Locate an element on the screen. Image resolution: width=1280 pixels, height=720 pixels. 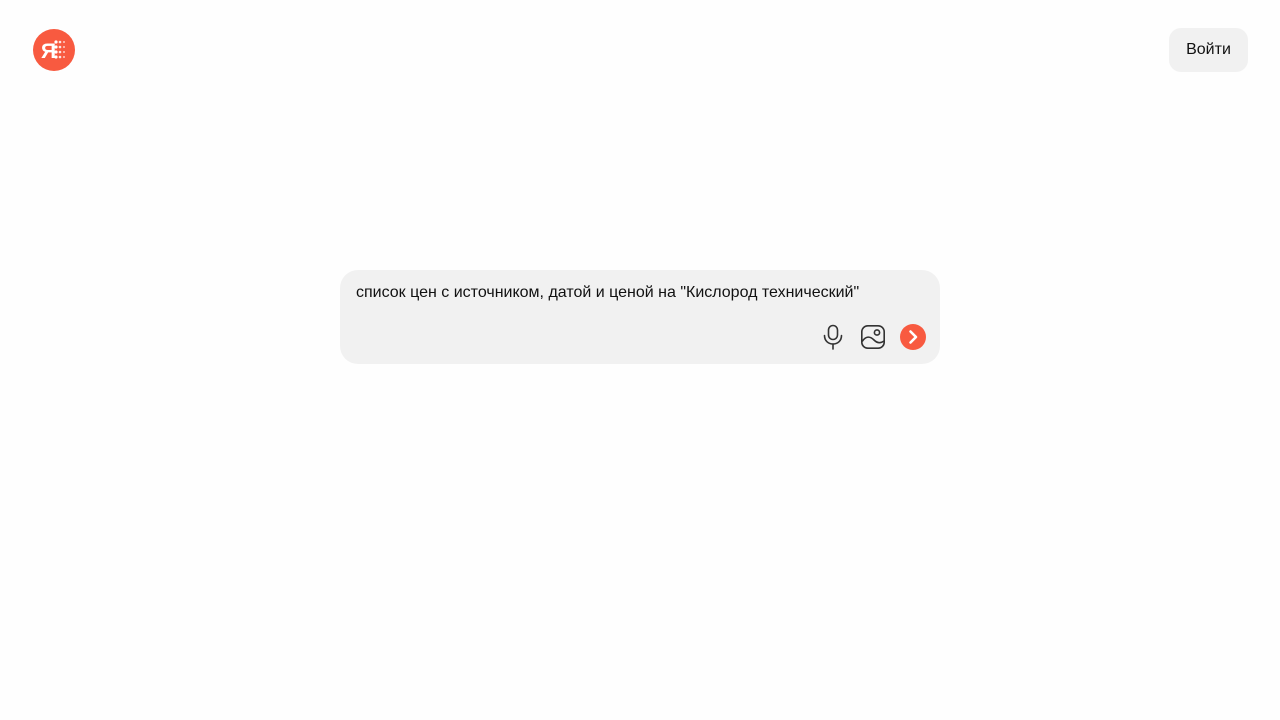
send-button is located at coordinates (913, 337).